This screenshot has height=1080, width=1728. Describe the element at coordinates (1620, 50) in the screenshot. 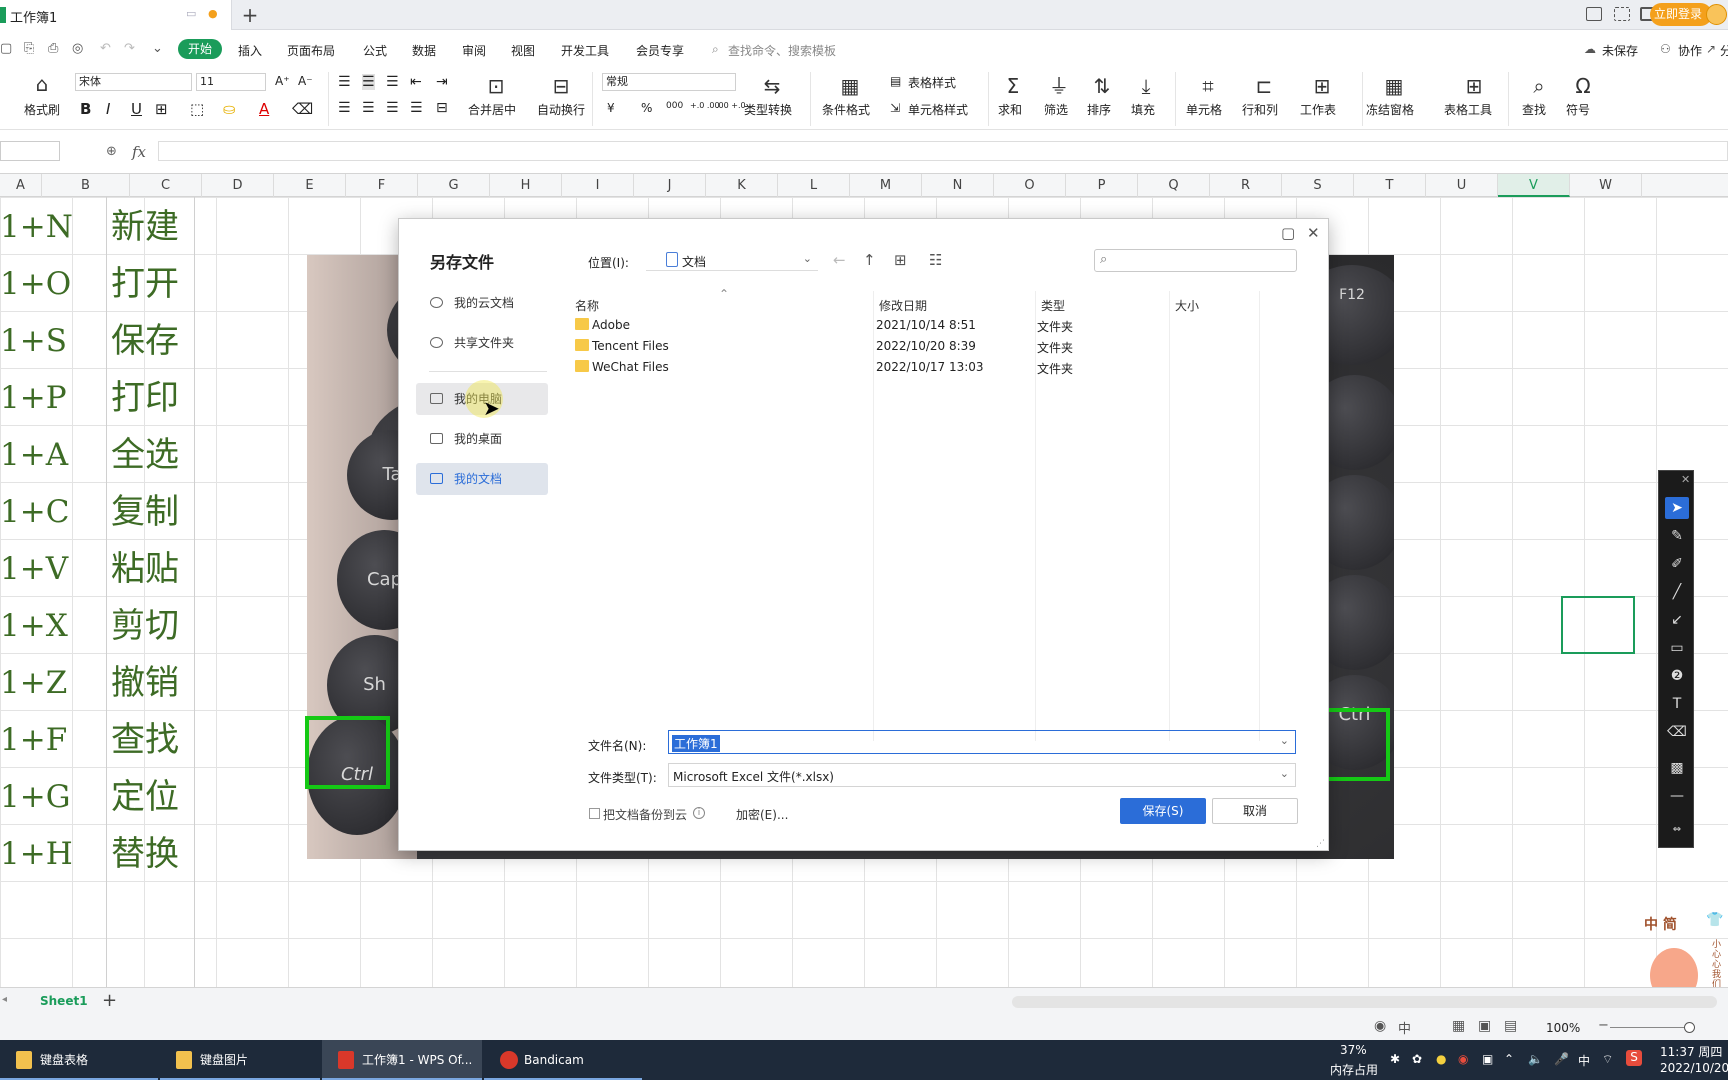

I see `unsaved-status: 未保存` at that location.